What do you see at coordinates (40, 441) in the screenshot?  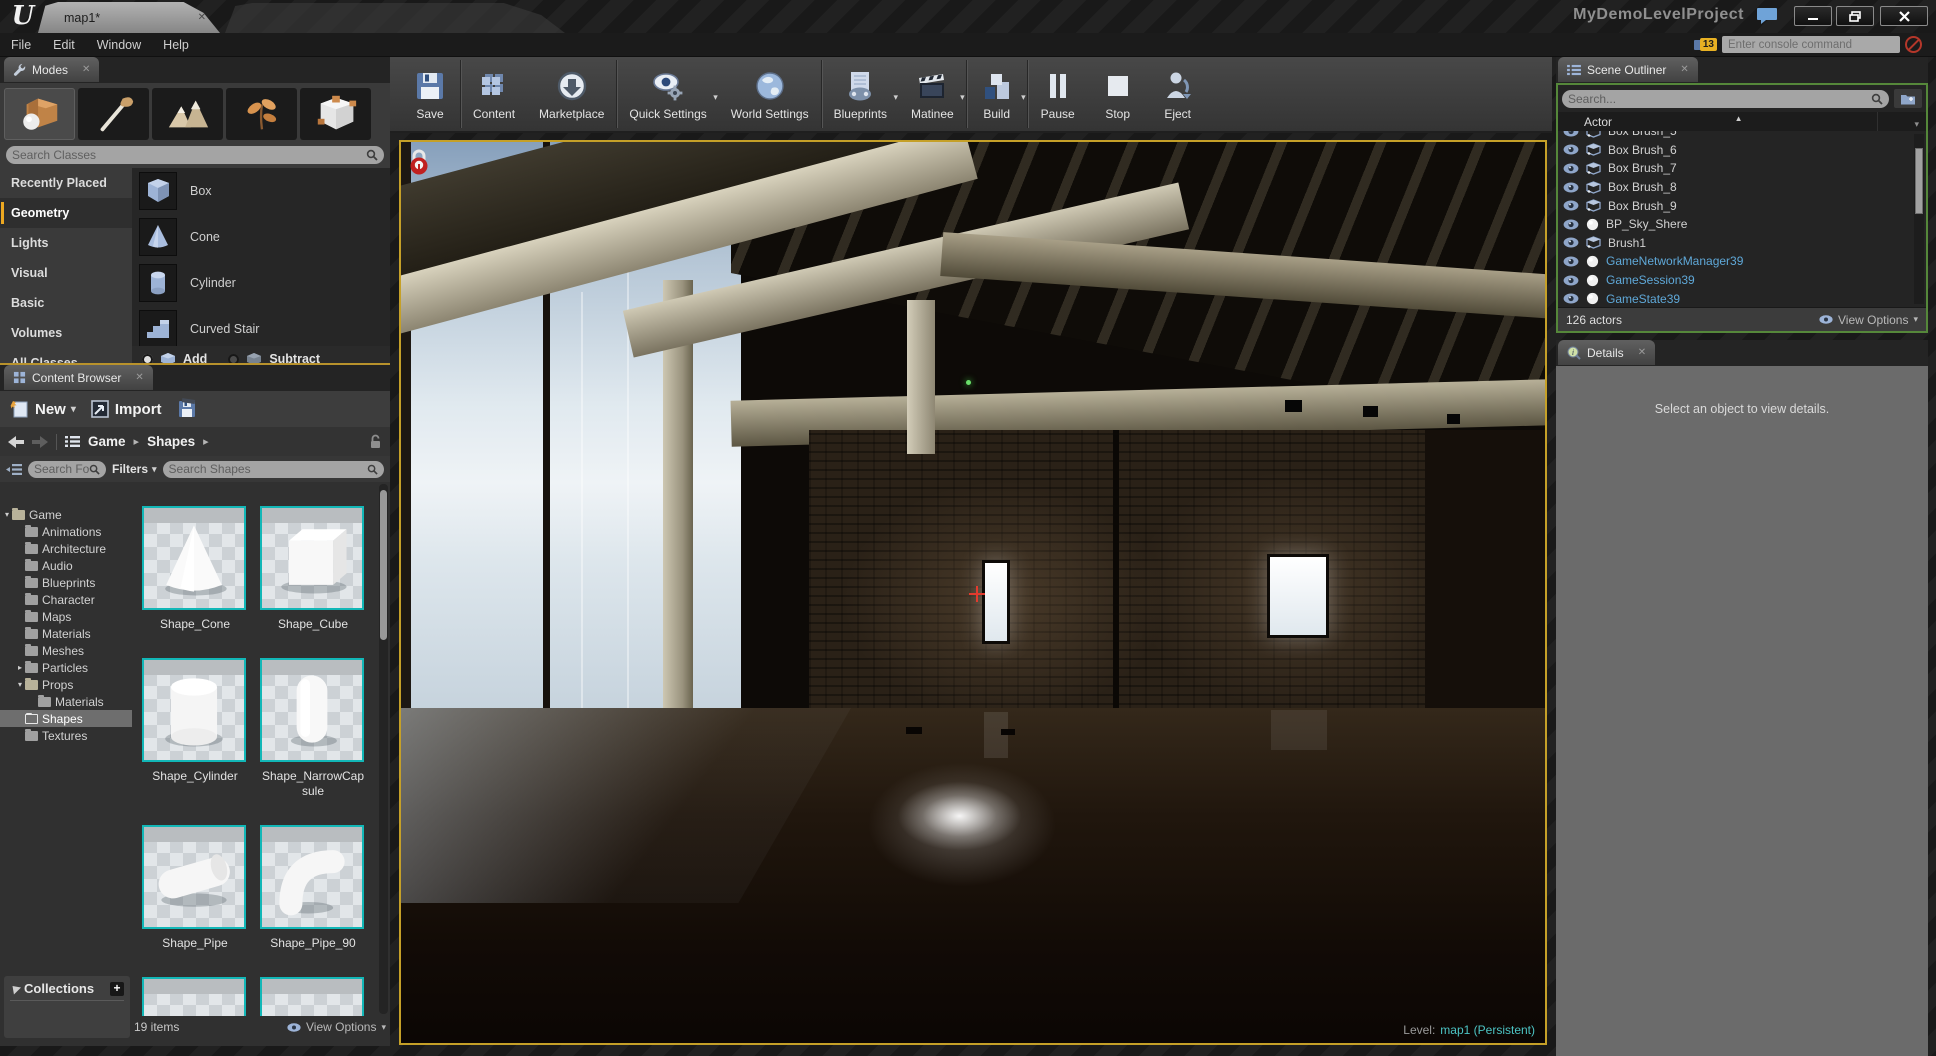 I see `forward-arrow-icon` at bounding box center [40, 441].